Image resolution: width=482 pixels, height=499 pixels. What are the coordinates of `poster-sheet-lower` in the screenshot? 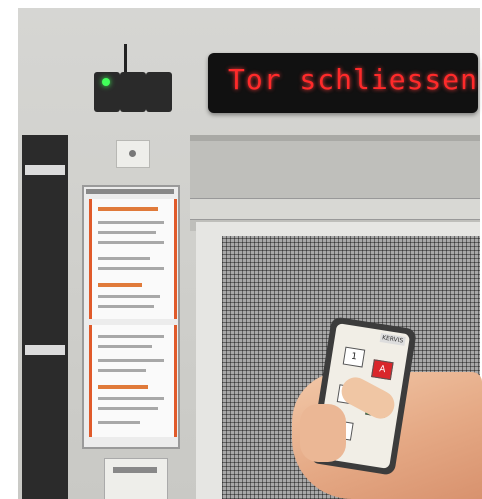 It's located at (133, 381).